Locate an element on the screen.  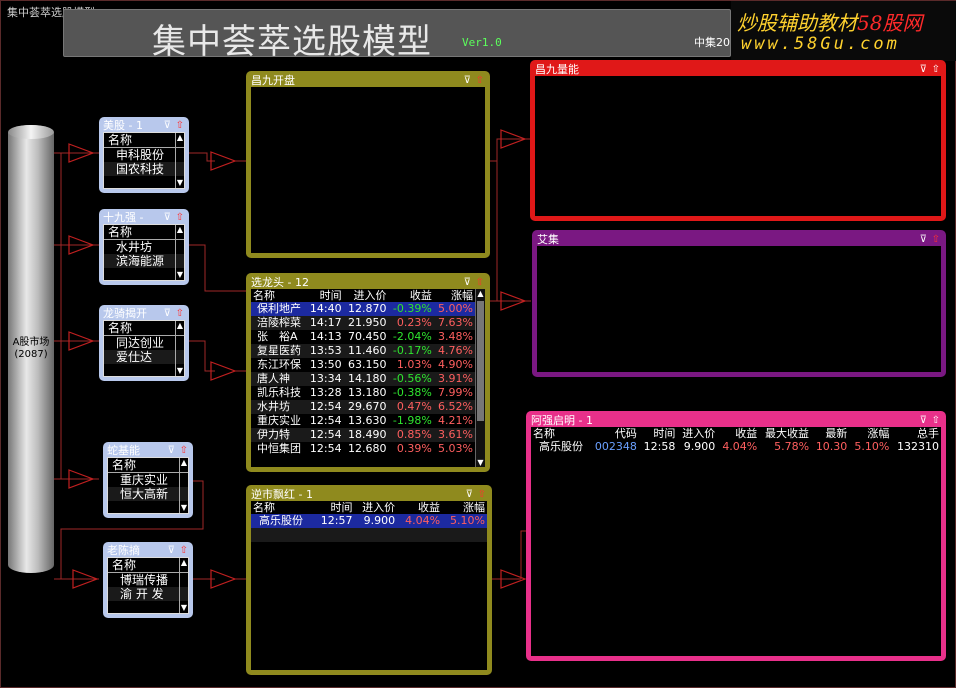
list-item: 滨海能源 is located at coordinates (144, 261).